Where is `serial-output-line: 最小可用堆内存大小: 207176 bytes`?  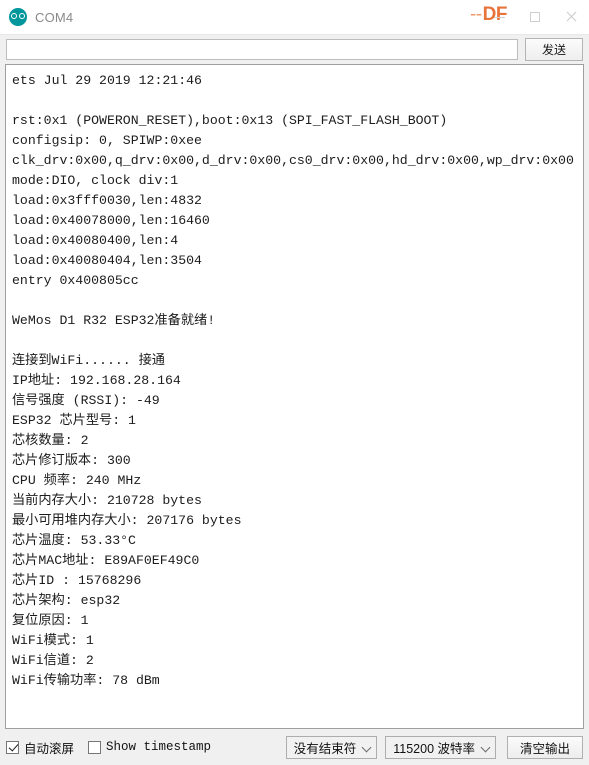 serial-output-line: 最小可用堆内存大小: 207176 bytes is located at coordinates (127, 520).